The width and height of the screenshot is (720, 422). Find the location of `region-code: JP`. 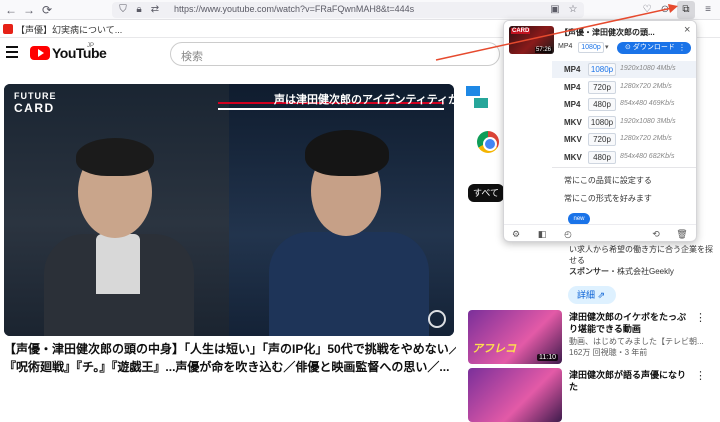

region-code: JP is located at coordinates (91, 46).